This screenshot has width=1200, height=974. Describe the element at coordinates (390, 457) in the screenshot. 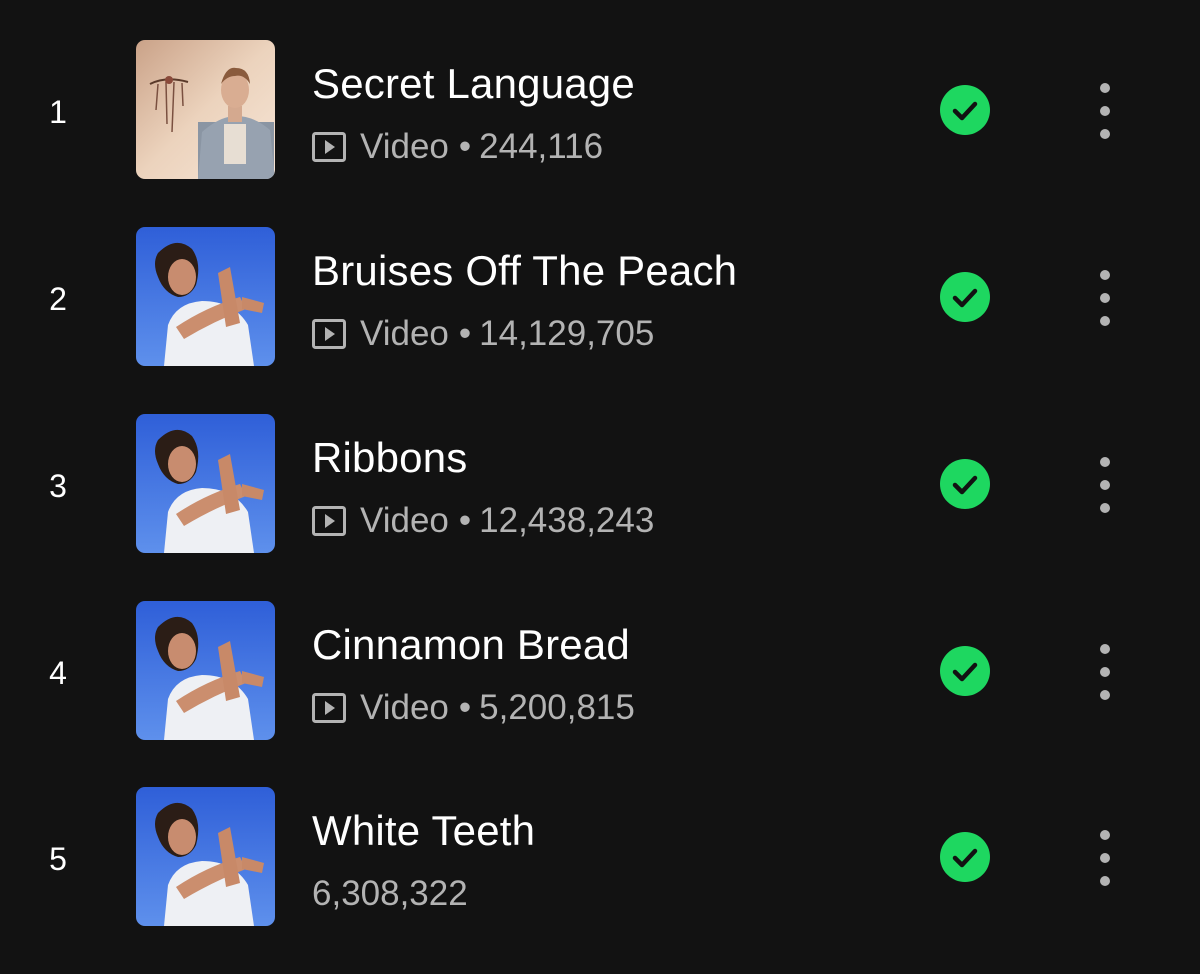

I see `track-title: Ribbons` at that location.